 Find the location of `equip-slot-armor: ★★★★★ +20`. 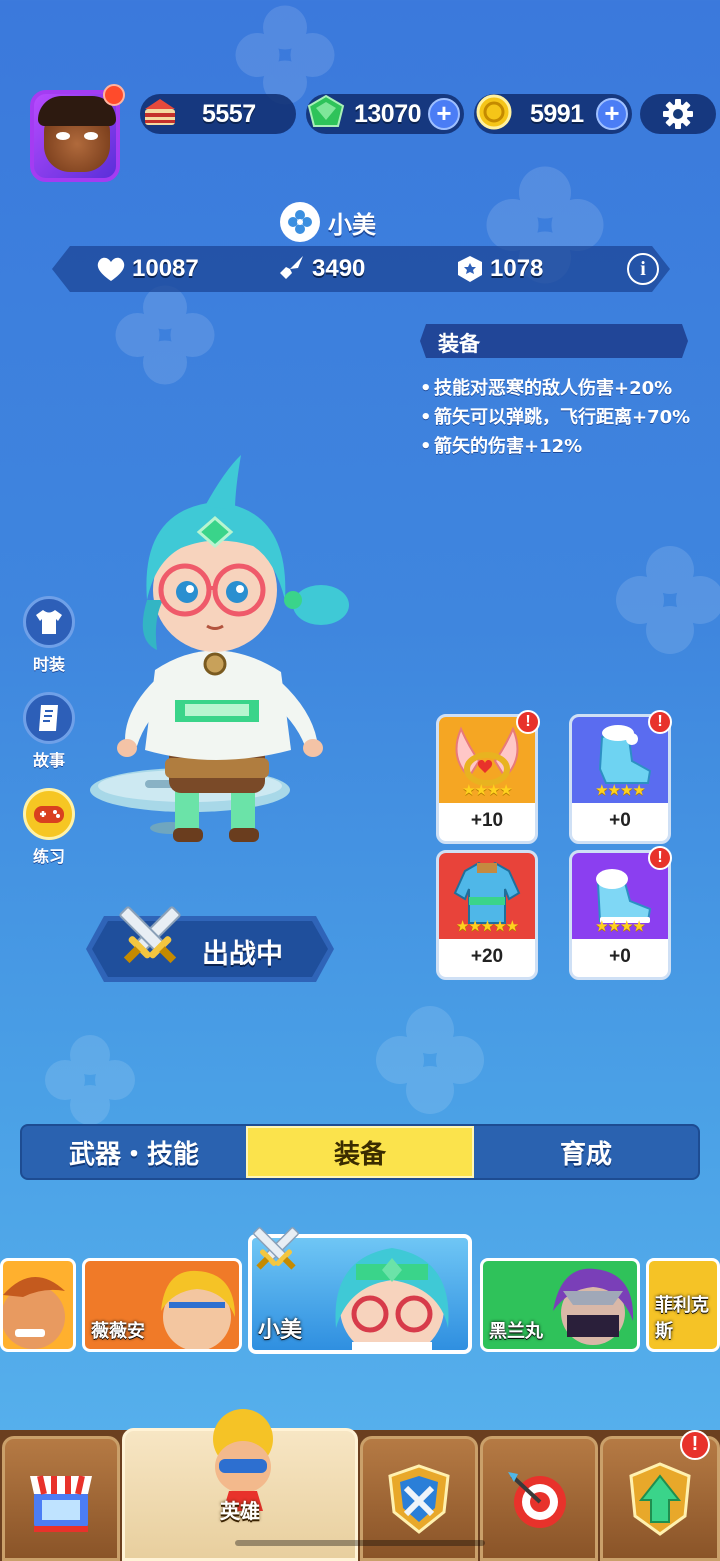

equip-slot-armor: ★★★★★ +20 is located at coordinates (487, 915).